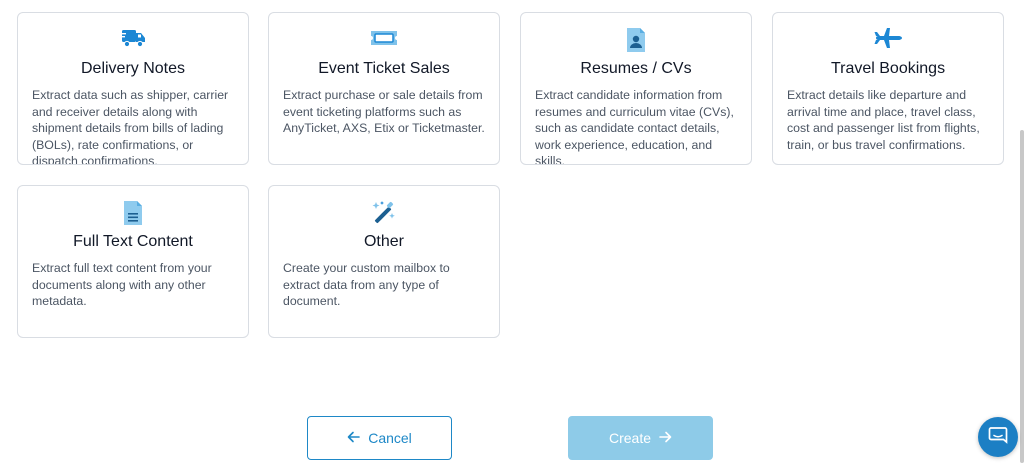  Describe the element at coordinates (636, 40) in the screenshot. I see `resume-id-icon` at that location.